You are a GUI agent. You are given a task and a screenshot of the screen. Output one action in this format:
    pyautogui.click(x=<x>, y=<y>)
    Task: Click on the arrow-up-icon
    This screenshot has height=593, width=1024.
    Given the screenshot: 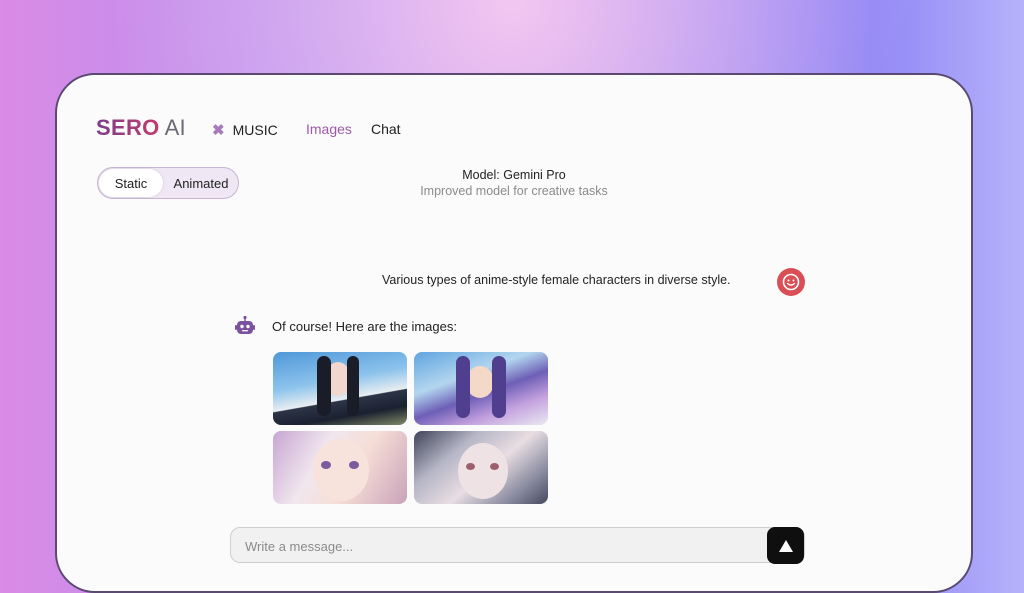 What is the action you would take?
    pyautogui.click(x=785, y=545)
    